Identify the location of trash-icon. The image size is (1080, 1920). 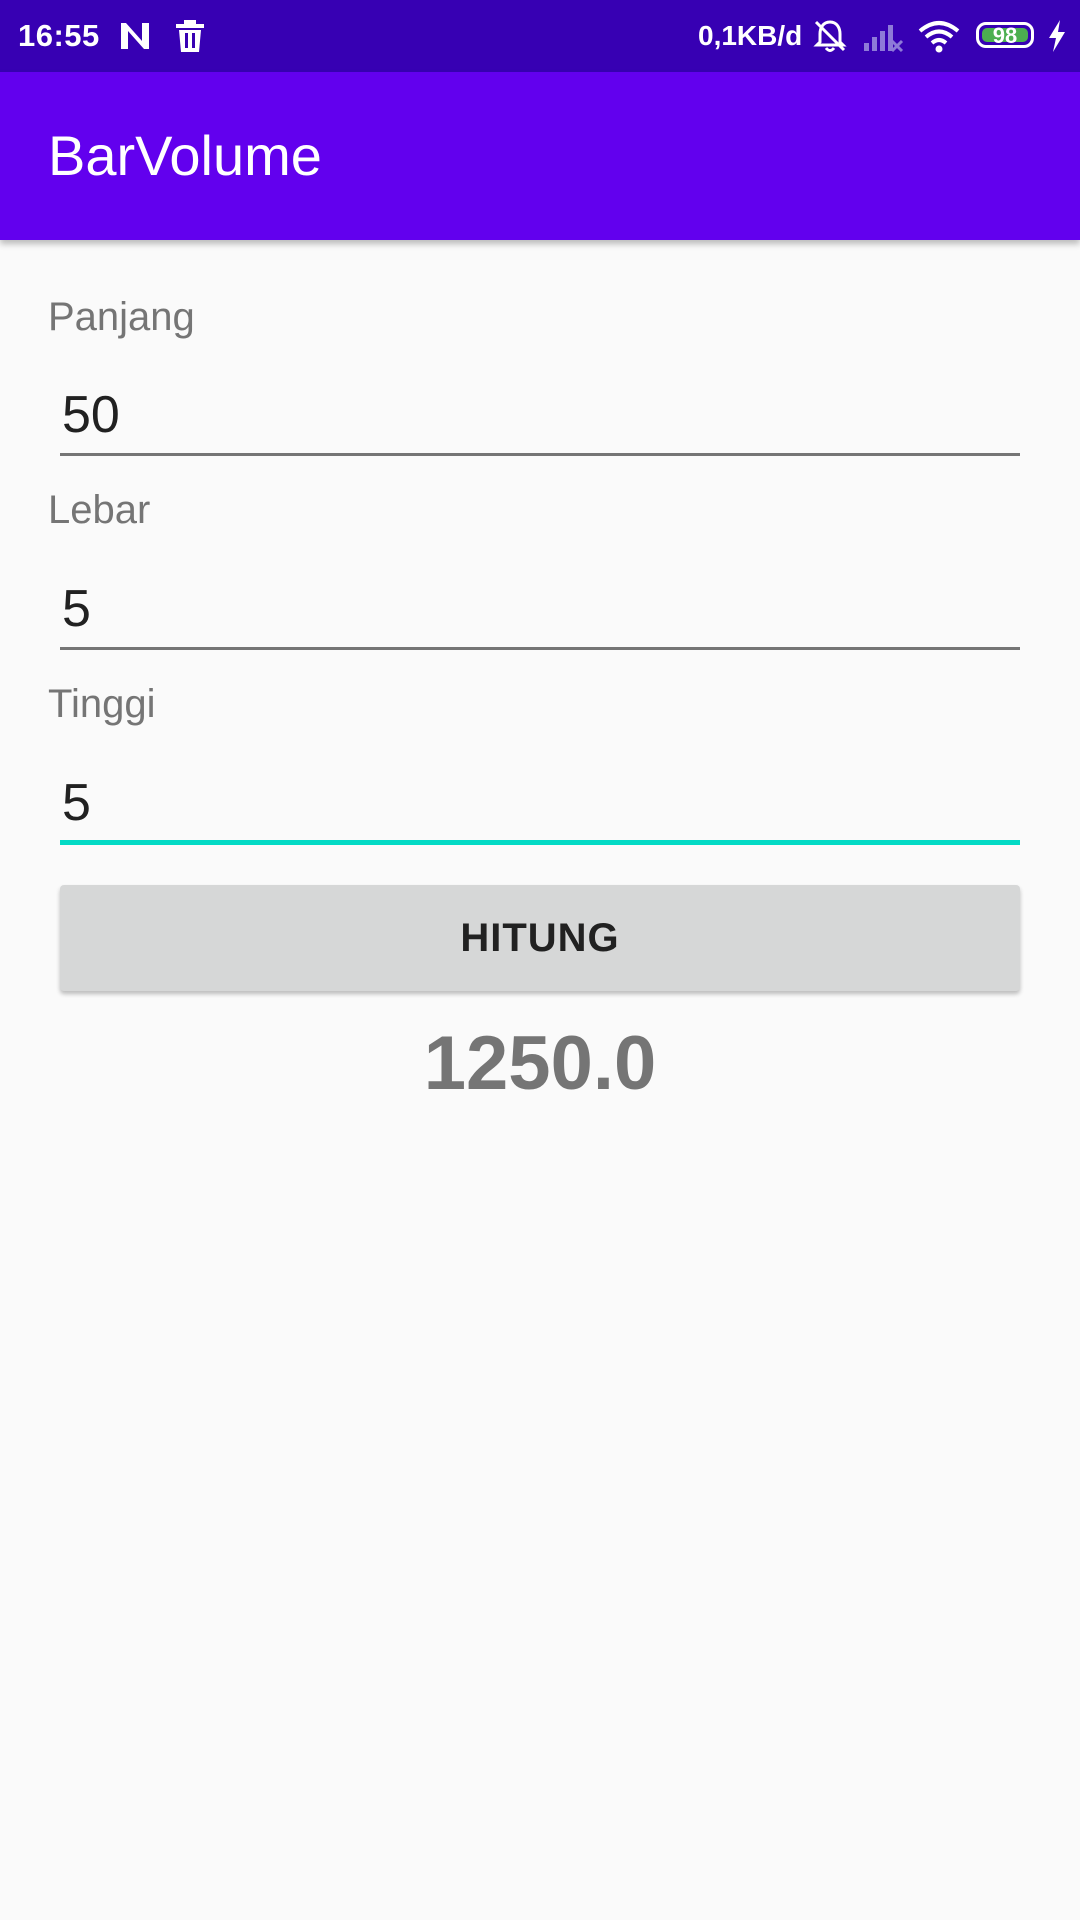
(190, 36).